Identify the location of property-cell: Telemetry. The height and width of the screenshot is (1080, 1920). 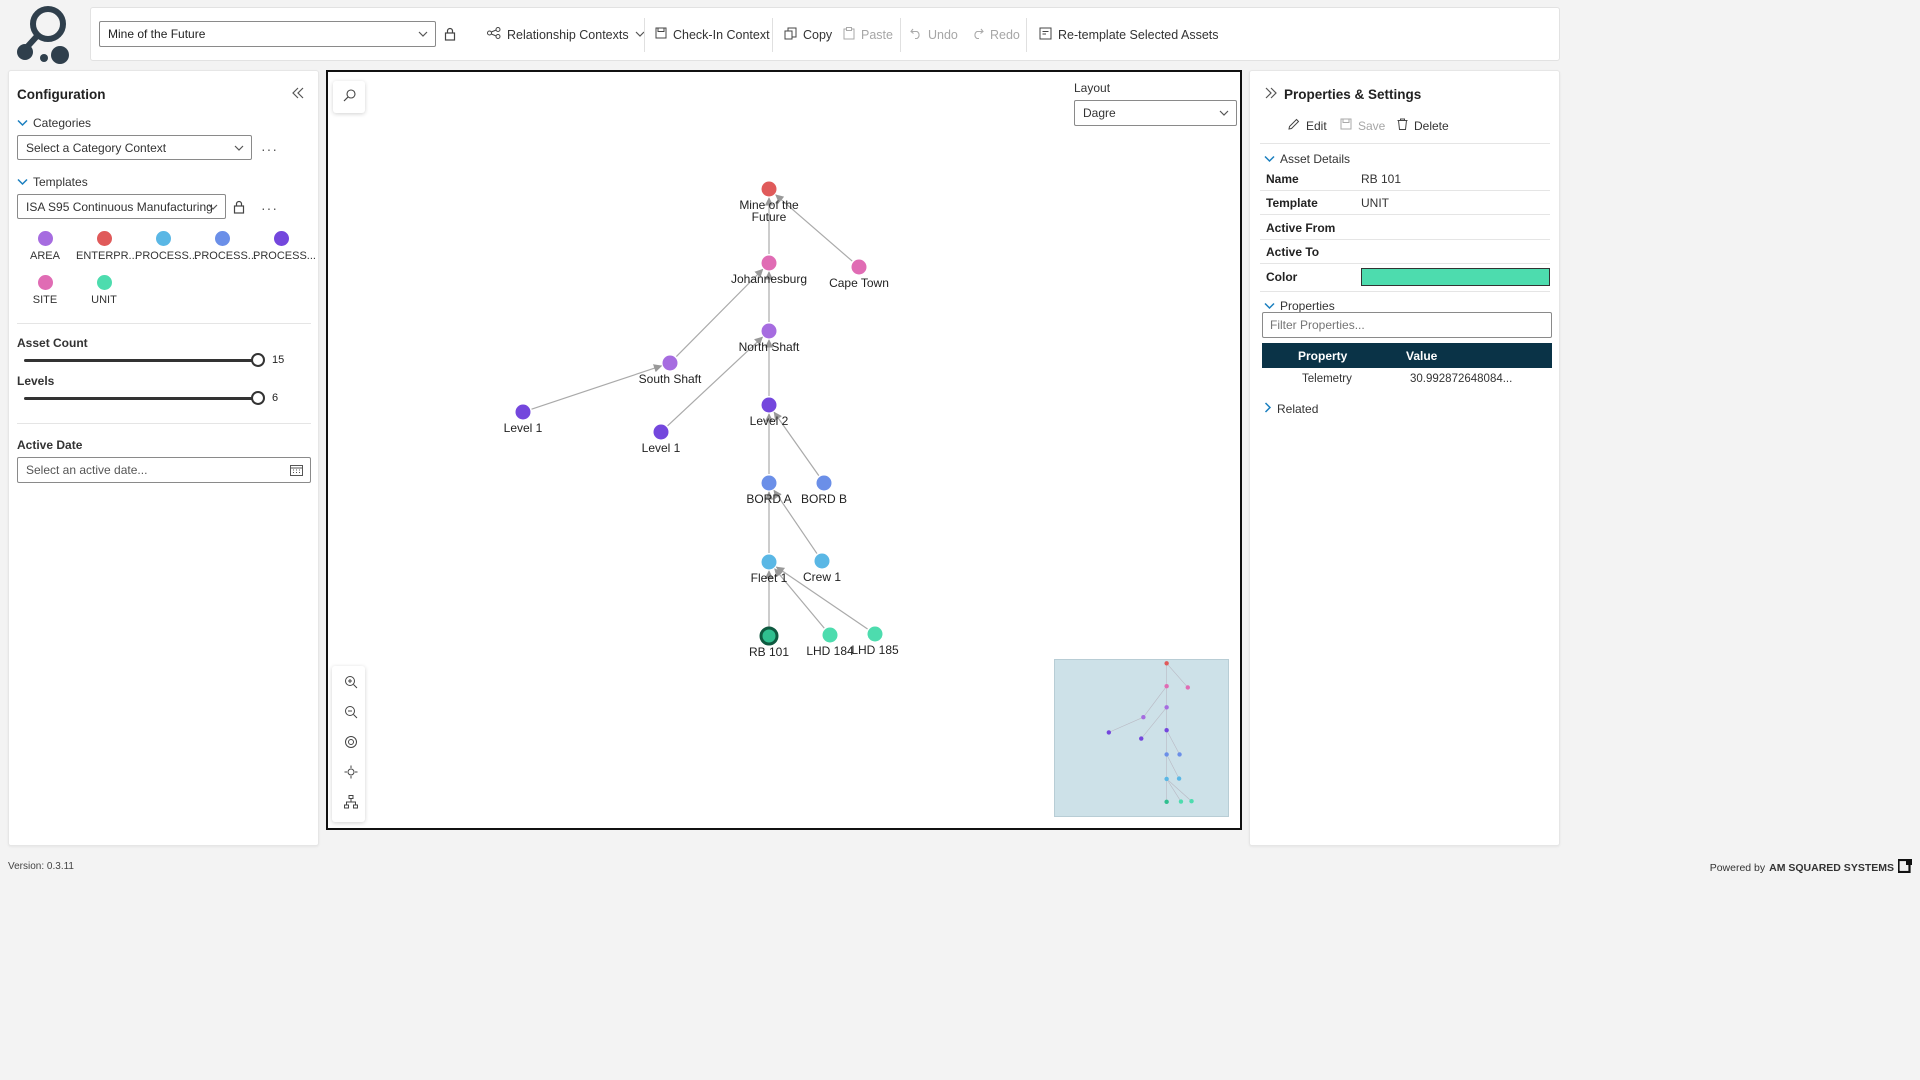
(1327, 379).